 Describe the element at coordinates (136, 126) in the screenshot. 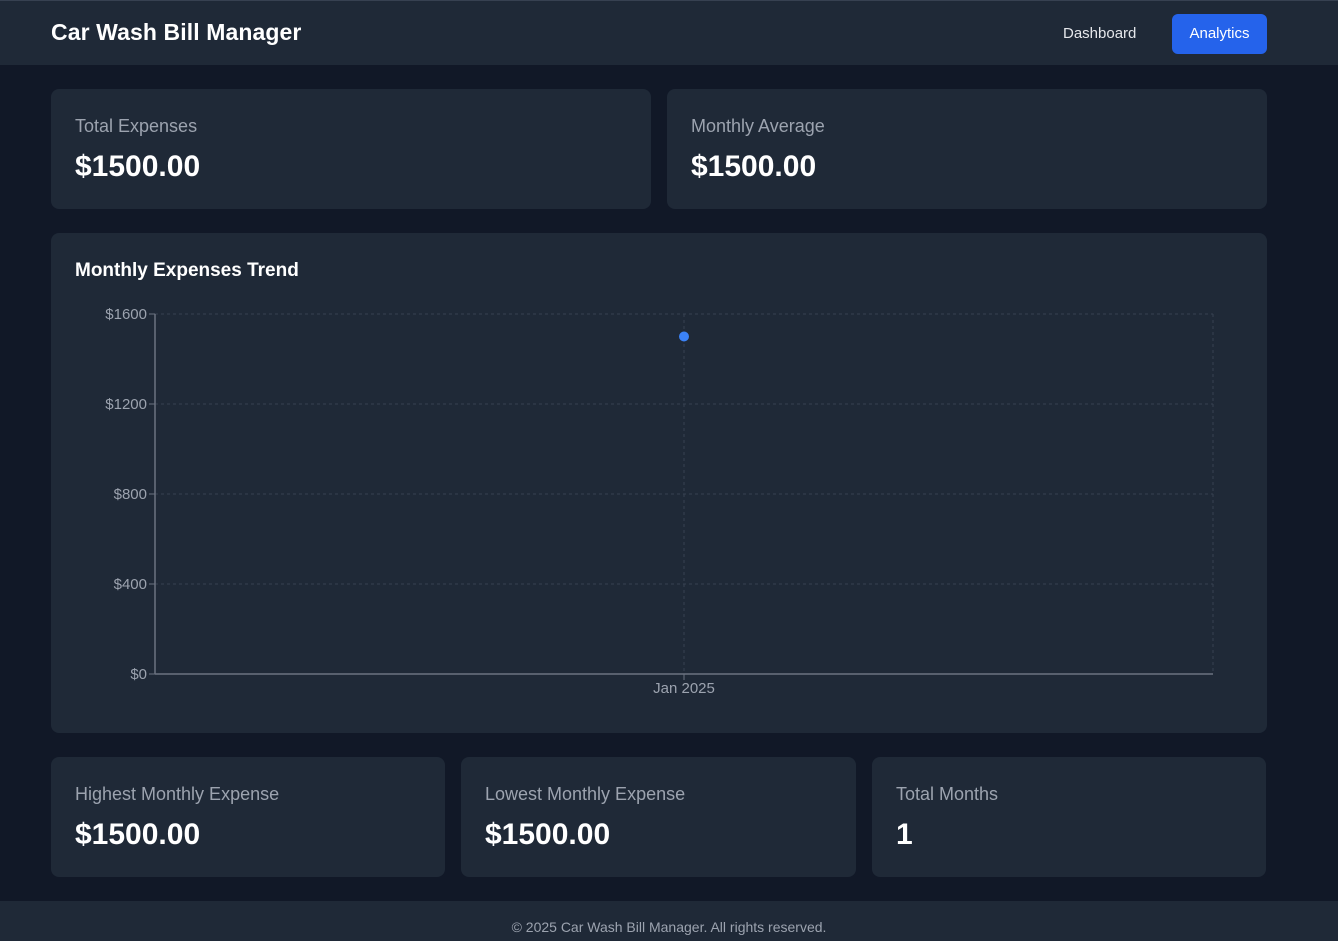

I see `total-expenses-label: Total Expenses` at that location.